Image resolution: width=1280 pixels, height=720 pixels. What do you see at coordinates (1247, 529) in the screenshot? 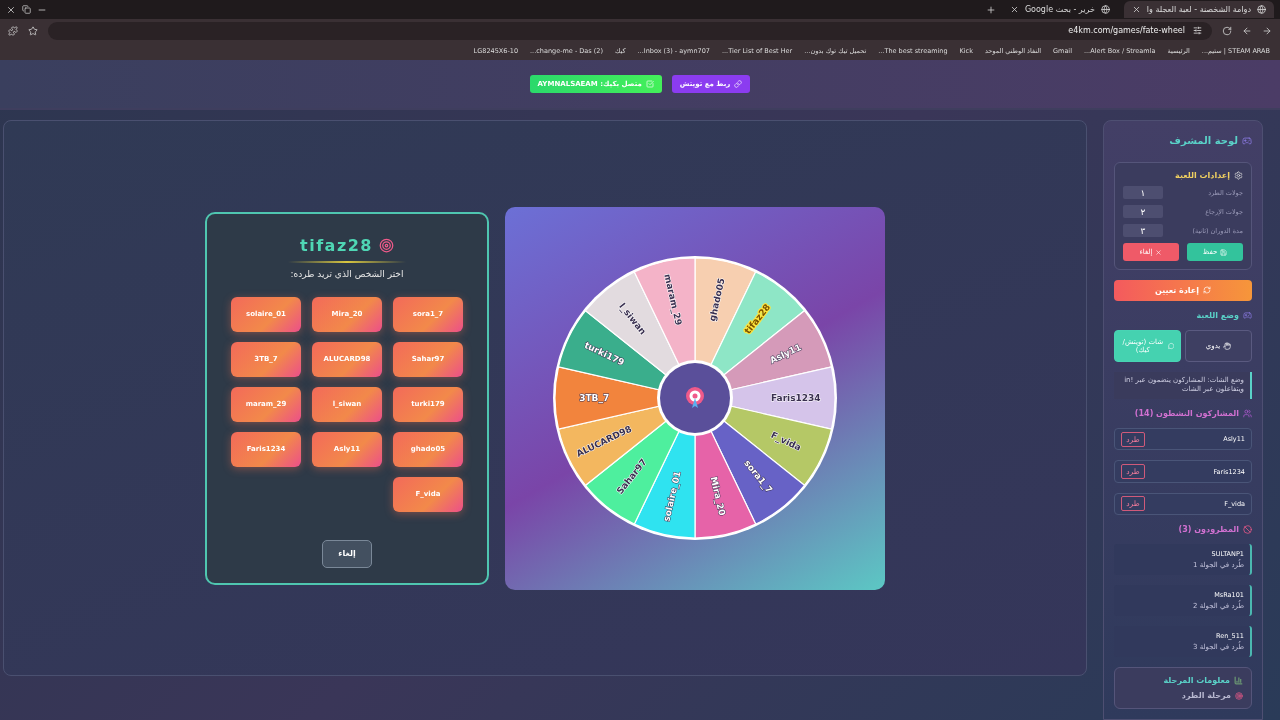
I see `ban-icon` at bounding box center [1247, 529].